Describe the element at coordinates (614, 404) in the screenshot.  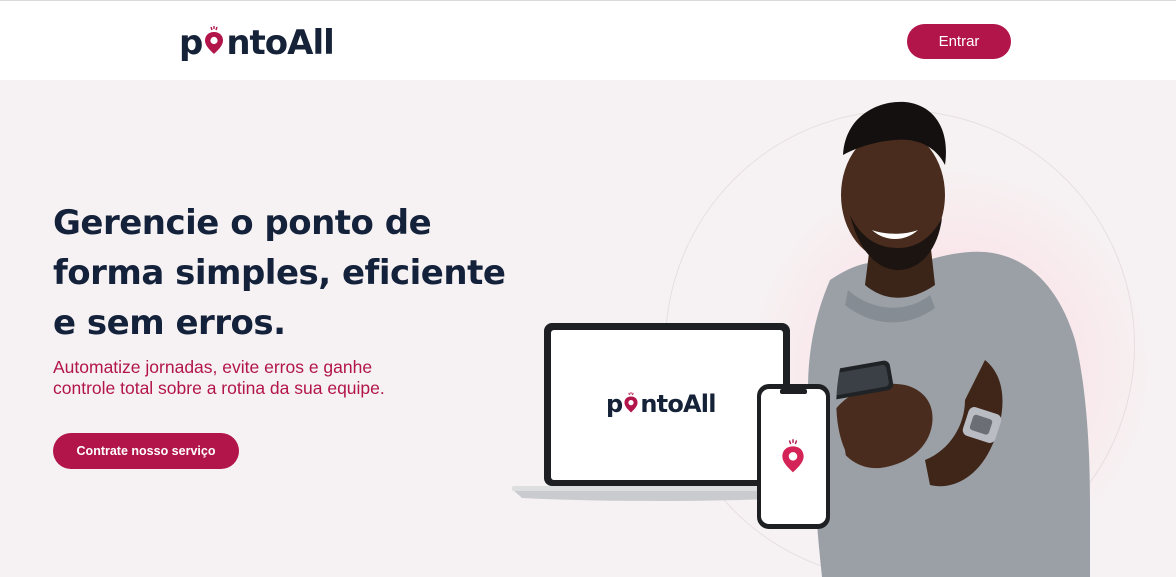
I see `laptop-logo-prefix: p` at that location.